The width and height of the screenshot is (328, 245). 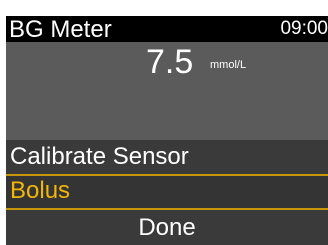 I want to click on header-bar: BG Meter 09:00, so click(x=167, y=29).